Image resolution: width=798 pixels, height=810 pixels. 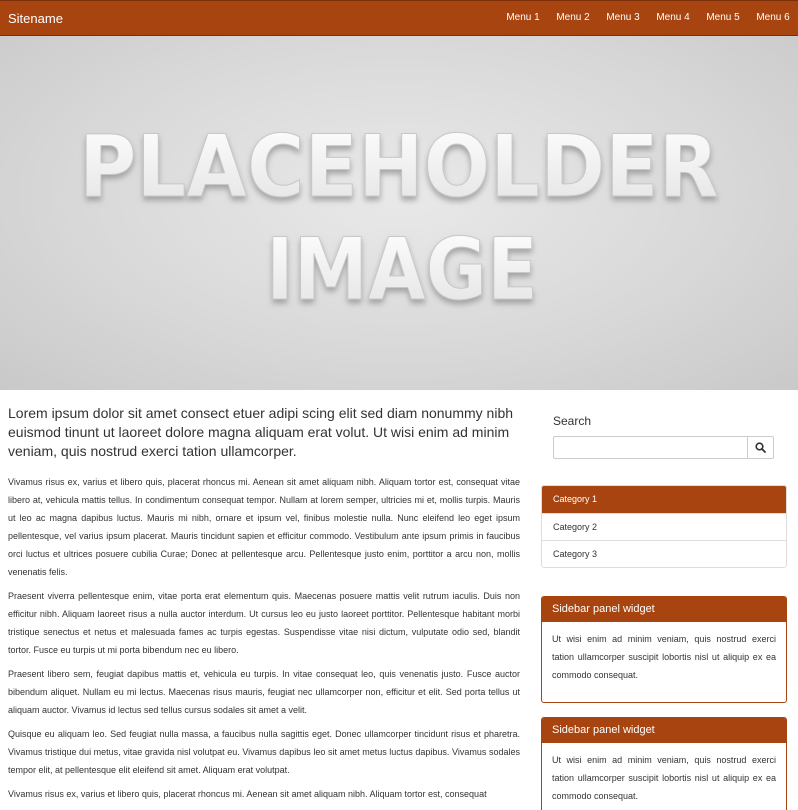 What do you see at coordinates (723, 19) in the screenshot?
I see `menu-item-5: Menu 5` at bounding box center [723, 19].